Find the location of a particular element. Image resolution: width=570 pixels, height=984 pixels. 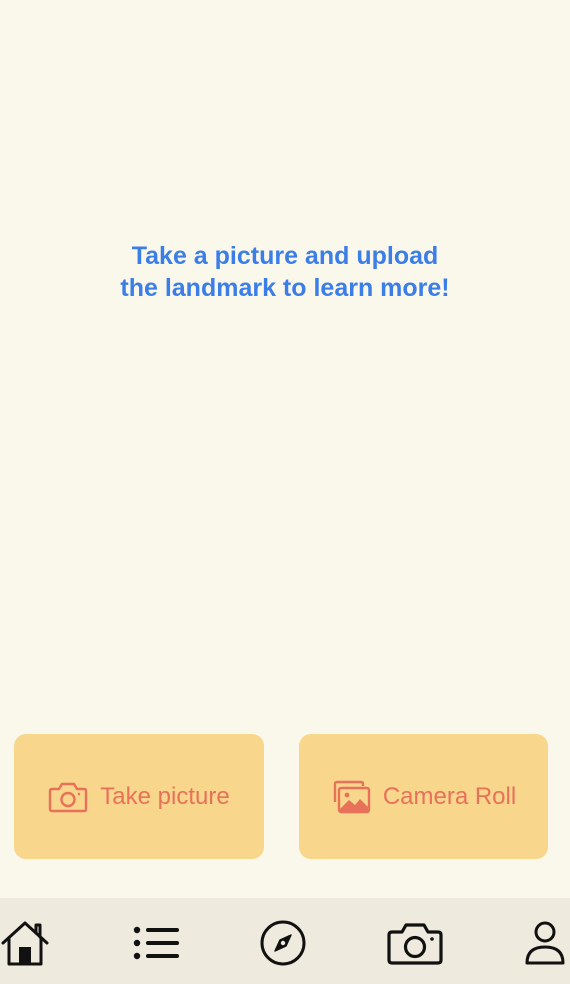

person-icon is located at coordinates (545, 945).